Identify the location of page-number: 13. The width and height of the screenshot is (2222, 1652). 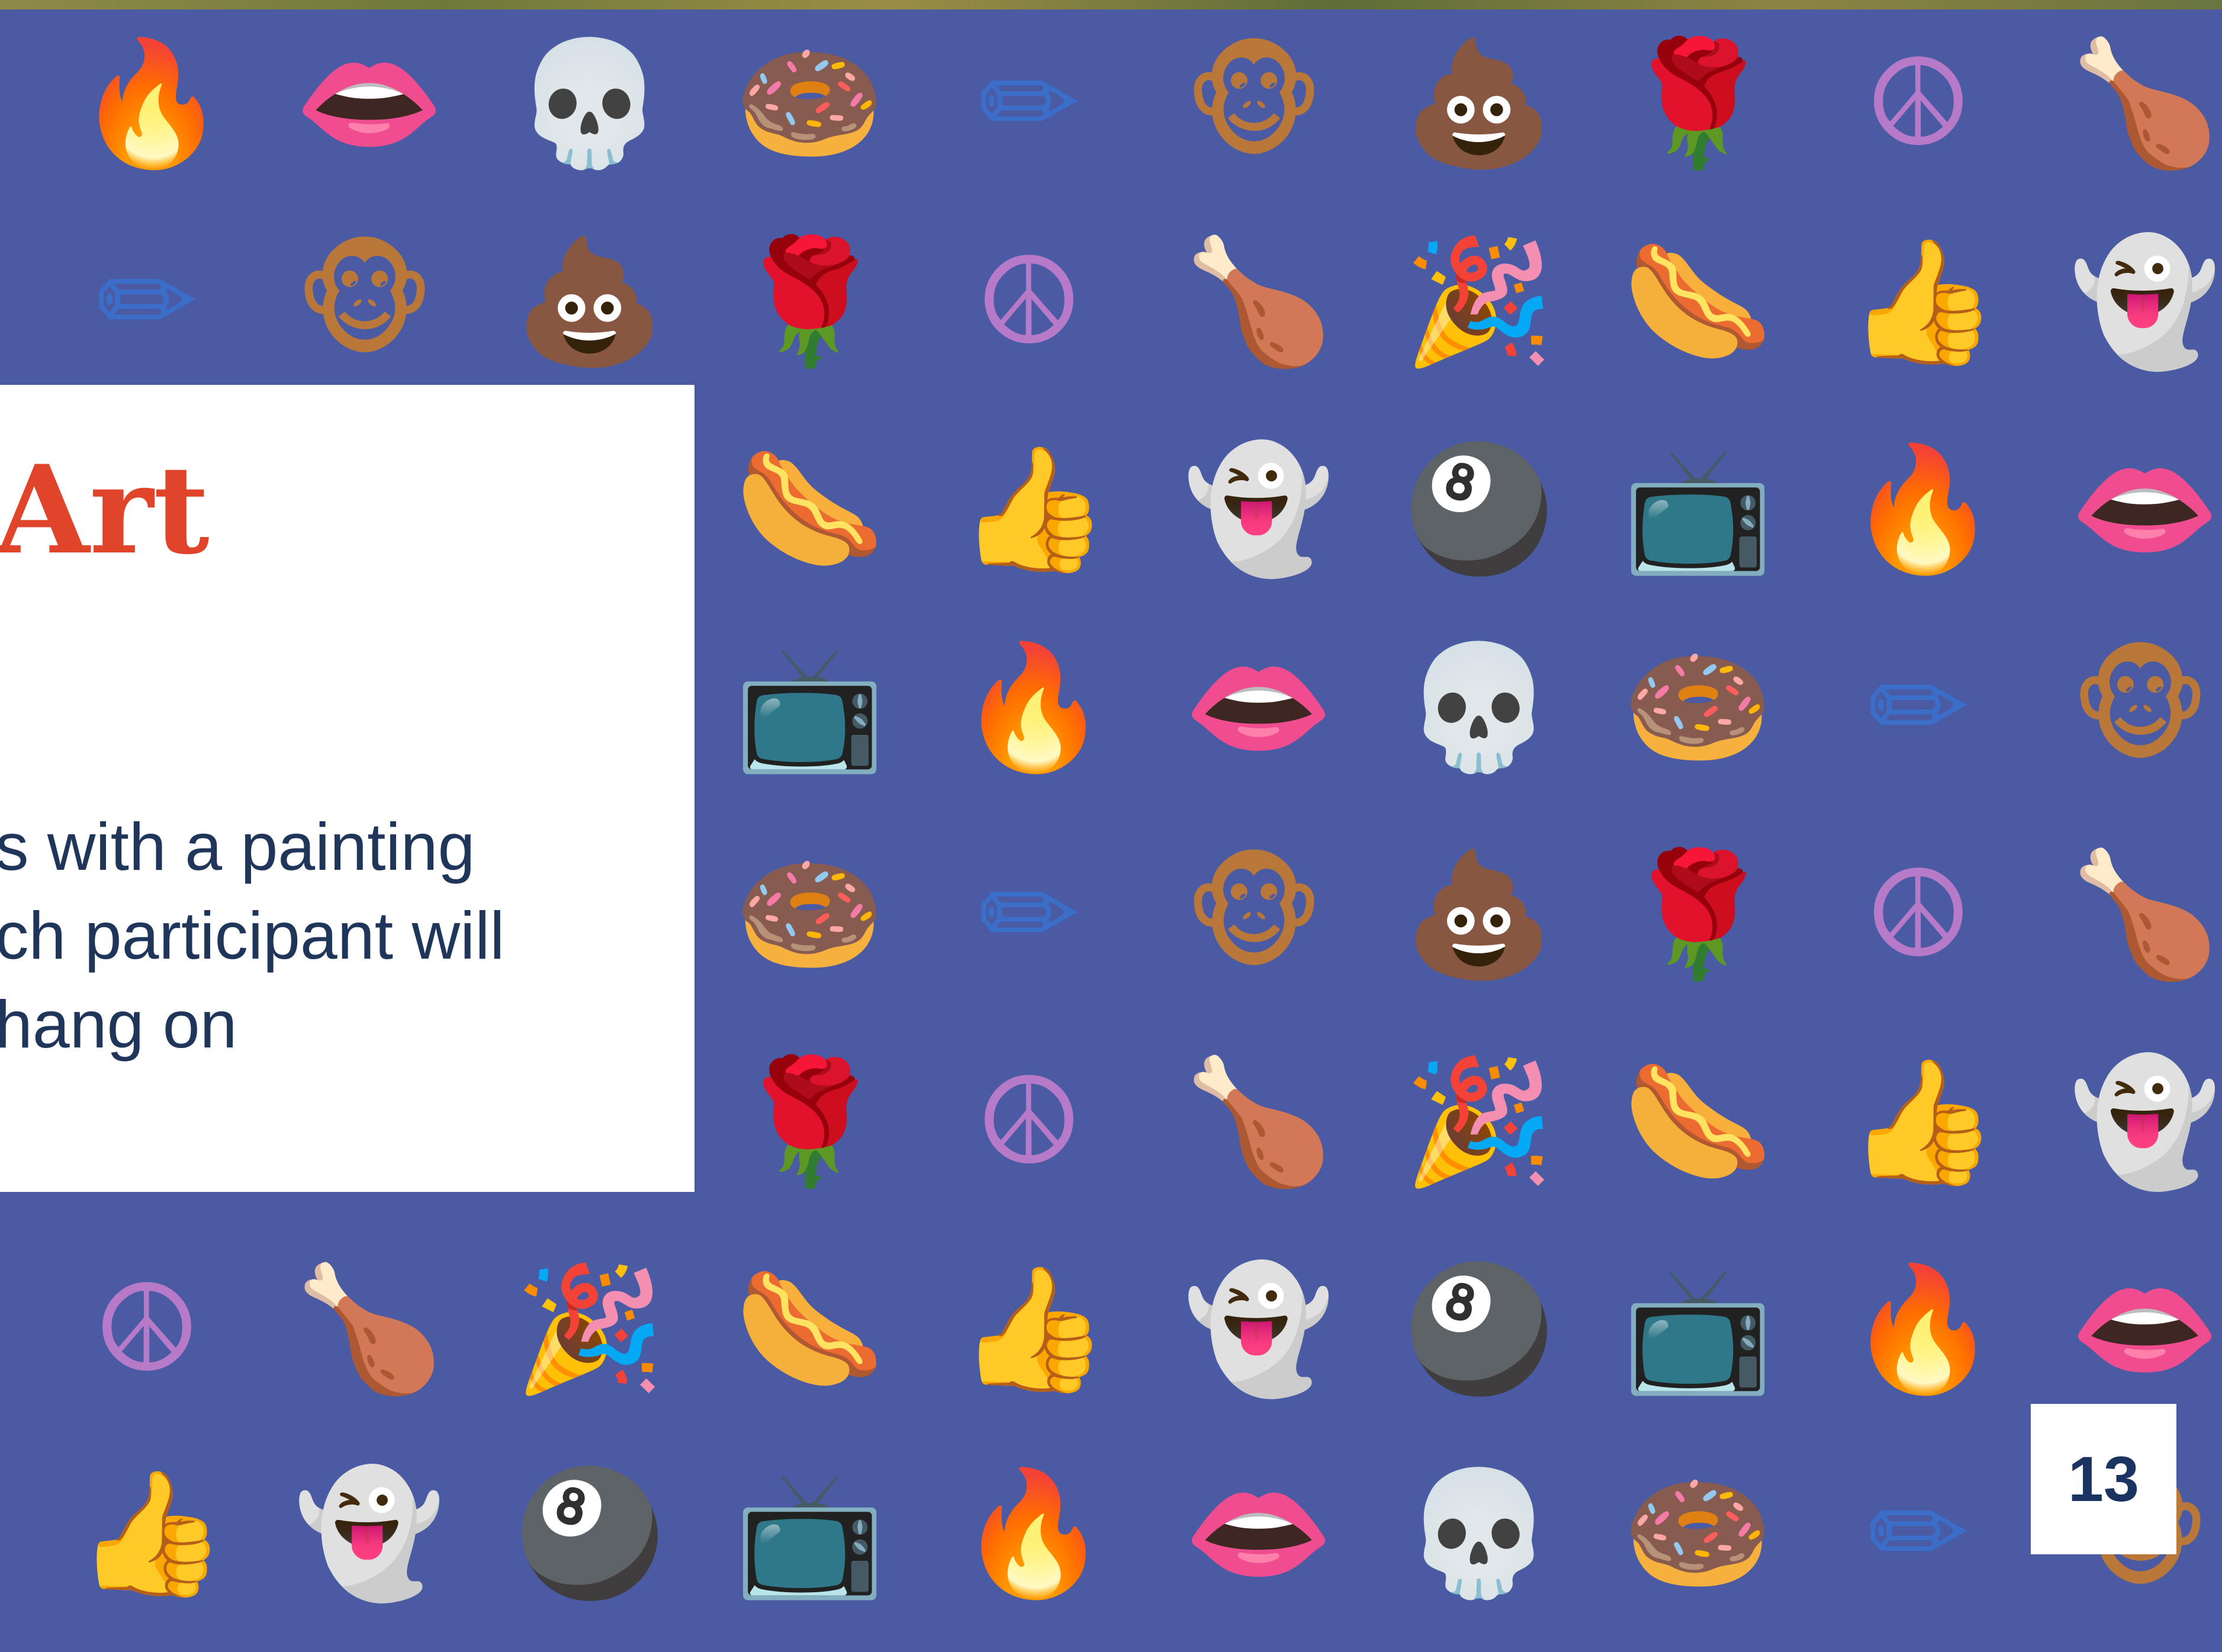
(2103, 1479).